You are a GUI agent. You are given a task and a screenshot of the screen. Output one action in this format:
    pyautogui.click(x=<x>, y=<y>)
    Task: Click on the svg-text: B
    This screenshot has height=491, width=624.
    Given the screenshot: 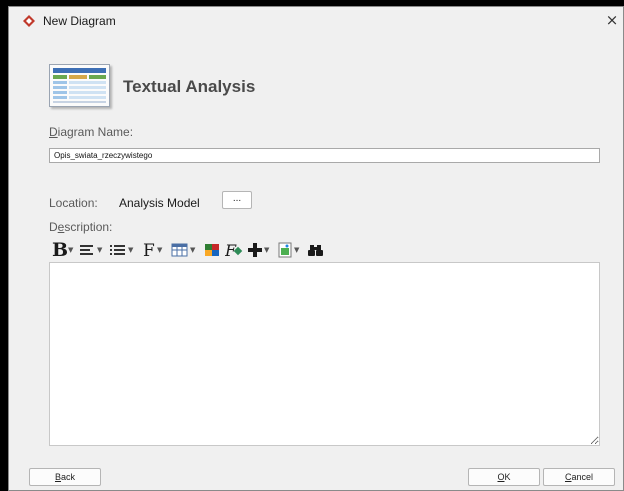 What is the action you would take?
    pyautogui.click(x=60, y=249)
    